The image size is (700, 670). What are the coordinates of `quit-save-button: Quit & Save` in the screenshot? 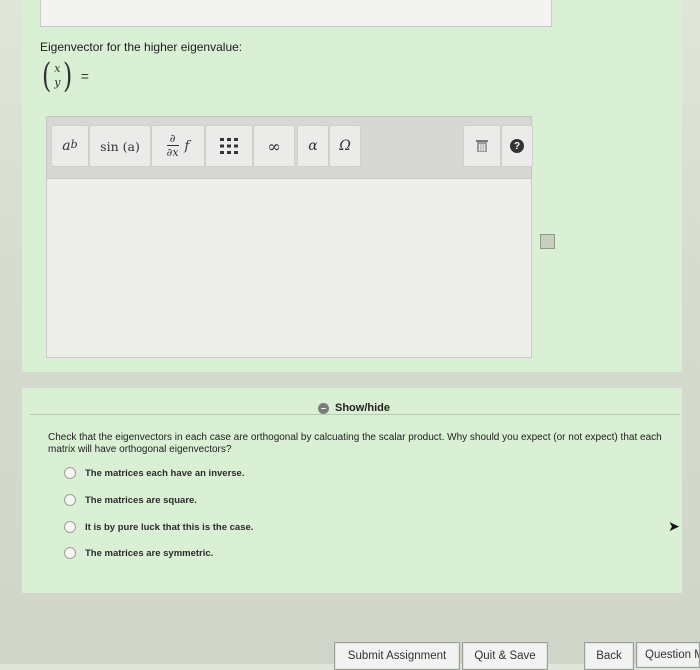 It's located at (505, 656).